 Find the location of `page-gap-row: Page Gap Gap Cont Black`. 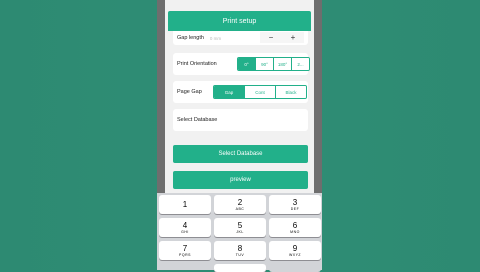

page-gap-row: Page Gap Gap Cont Black is located at coordinates (240, 92).